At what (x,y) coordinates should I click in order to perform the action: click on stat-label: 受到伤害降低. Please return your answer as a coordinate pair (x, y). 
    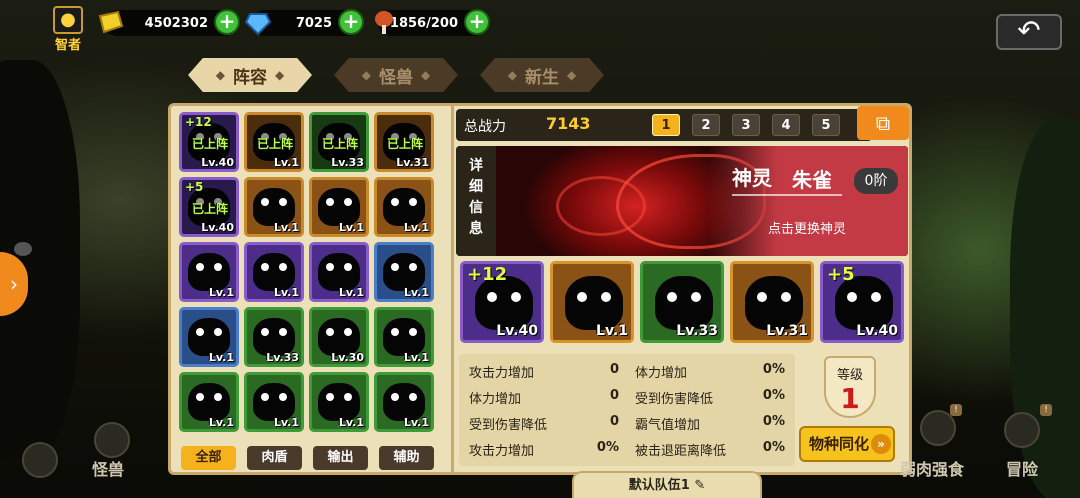
    Looking at the image, I should click on (508, 425).